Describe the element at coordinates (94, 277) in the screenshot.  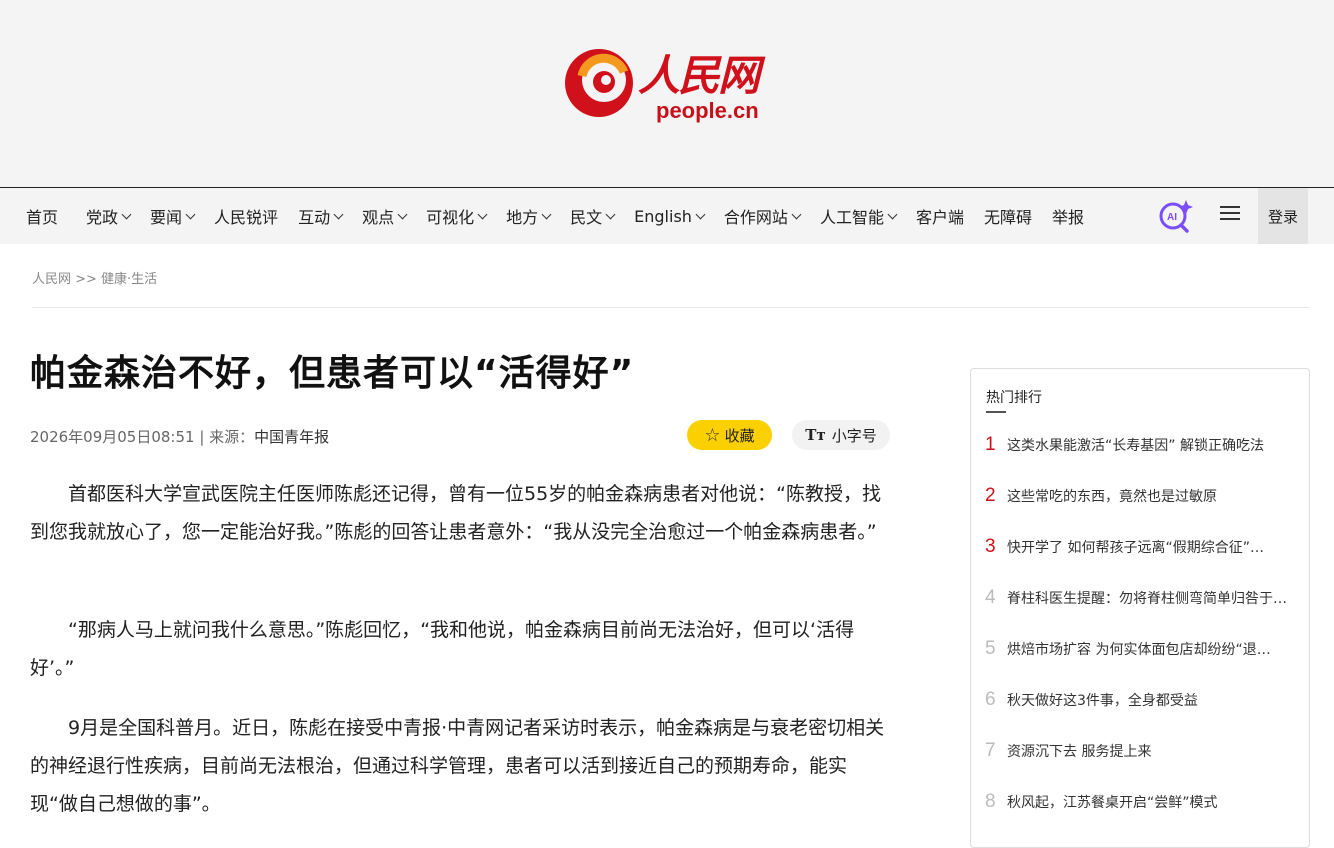
I see `breadcrumb: 人民网 >> 健康·生活` at that location.